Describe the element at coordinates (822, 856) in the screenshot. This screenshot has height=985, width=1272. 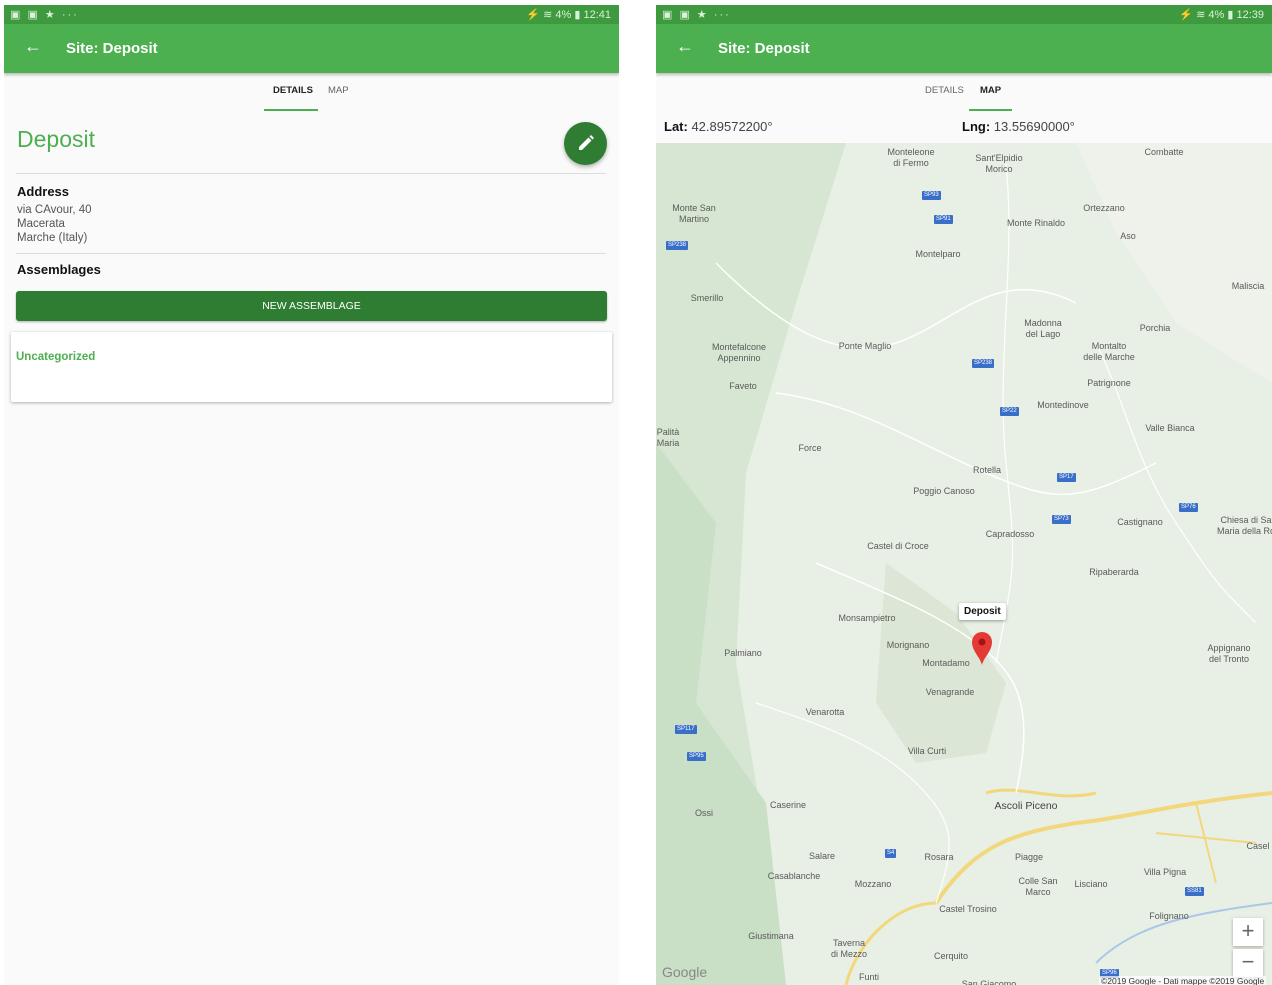
I see `map-place-label: Salare` at that location.